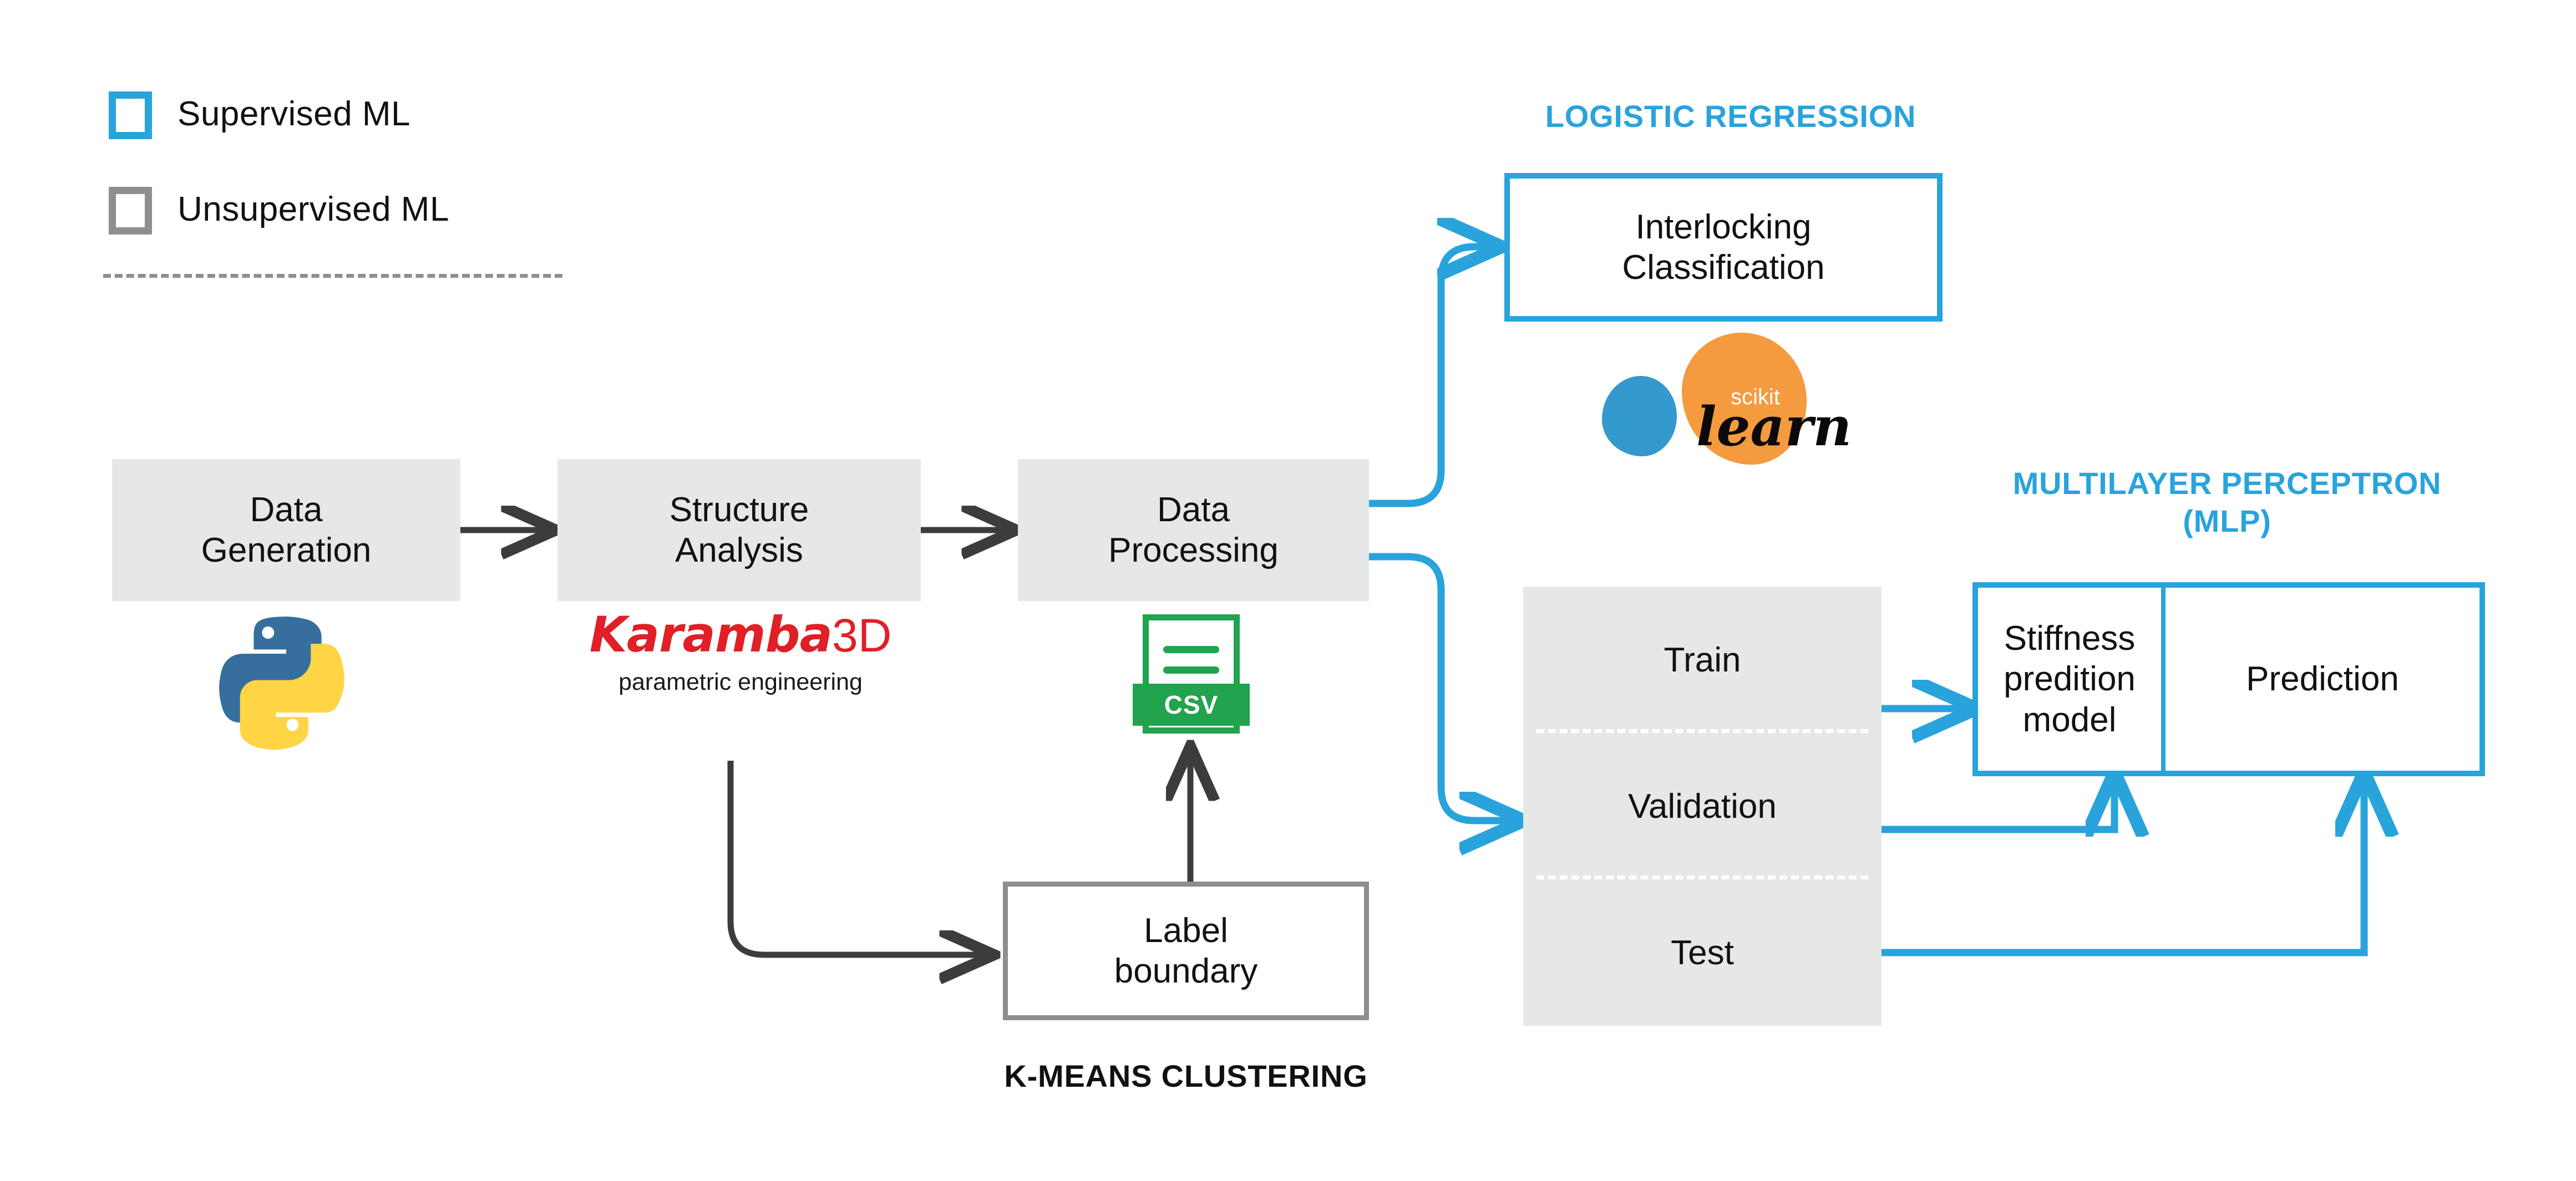 The width and height of the screenshot is (2576, 1181). Describe the element at coordinates (2227, 502) in the screenshot. I see `mlp-title: MULTILAYER PERCEPTRON (MLP)` at that location.